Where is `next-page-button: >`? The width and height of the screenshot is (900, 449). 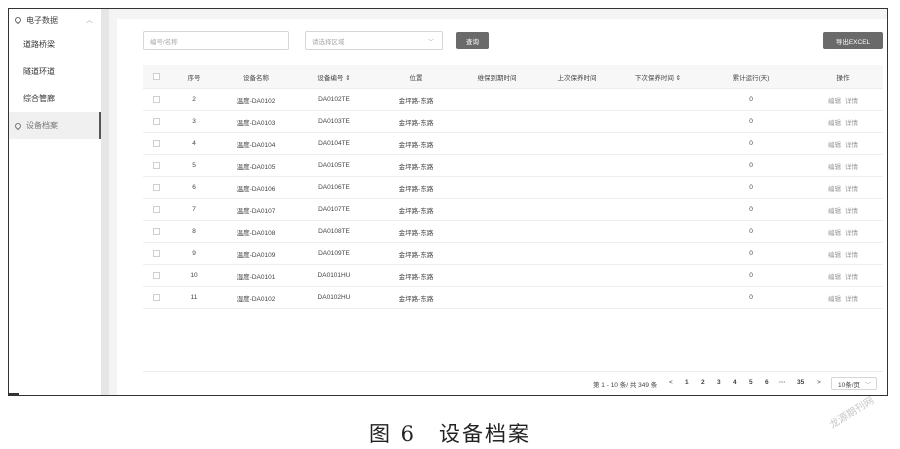 next-page-button: > is located at coordinates (819, 382).